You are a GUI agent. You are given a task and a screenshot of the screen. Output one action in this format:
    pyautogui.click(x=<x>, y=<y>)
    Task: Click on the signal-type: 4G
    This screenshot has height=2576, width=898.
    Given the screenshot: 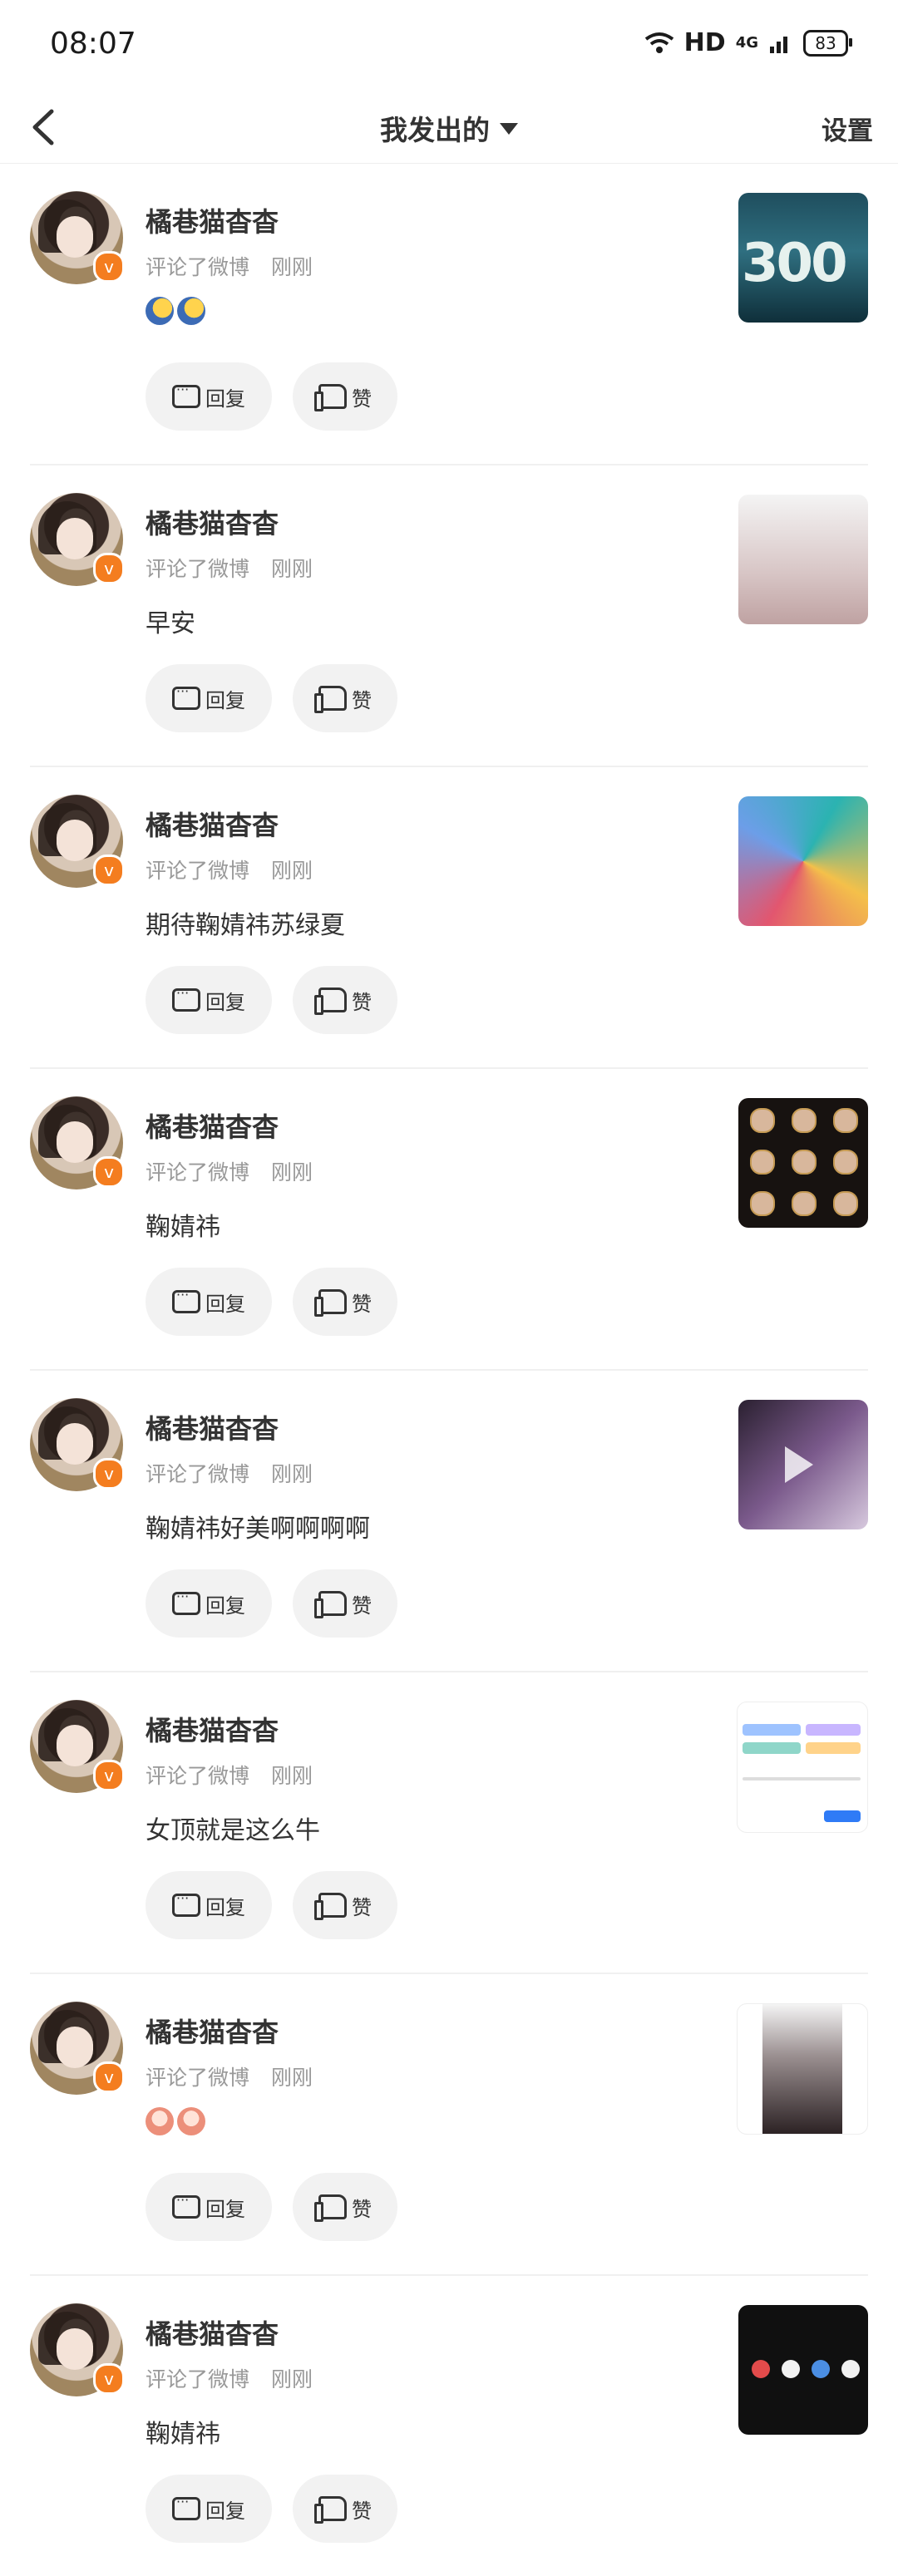 What is the action you would take?
    pyautogui.click(x=746, y=43)
    